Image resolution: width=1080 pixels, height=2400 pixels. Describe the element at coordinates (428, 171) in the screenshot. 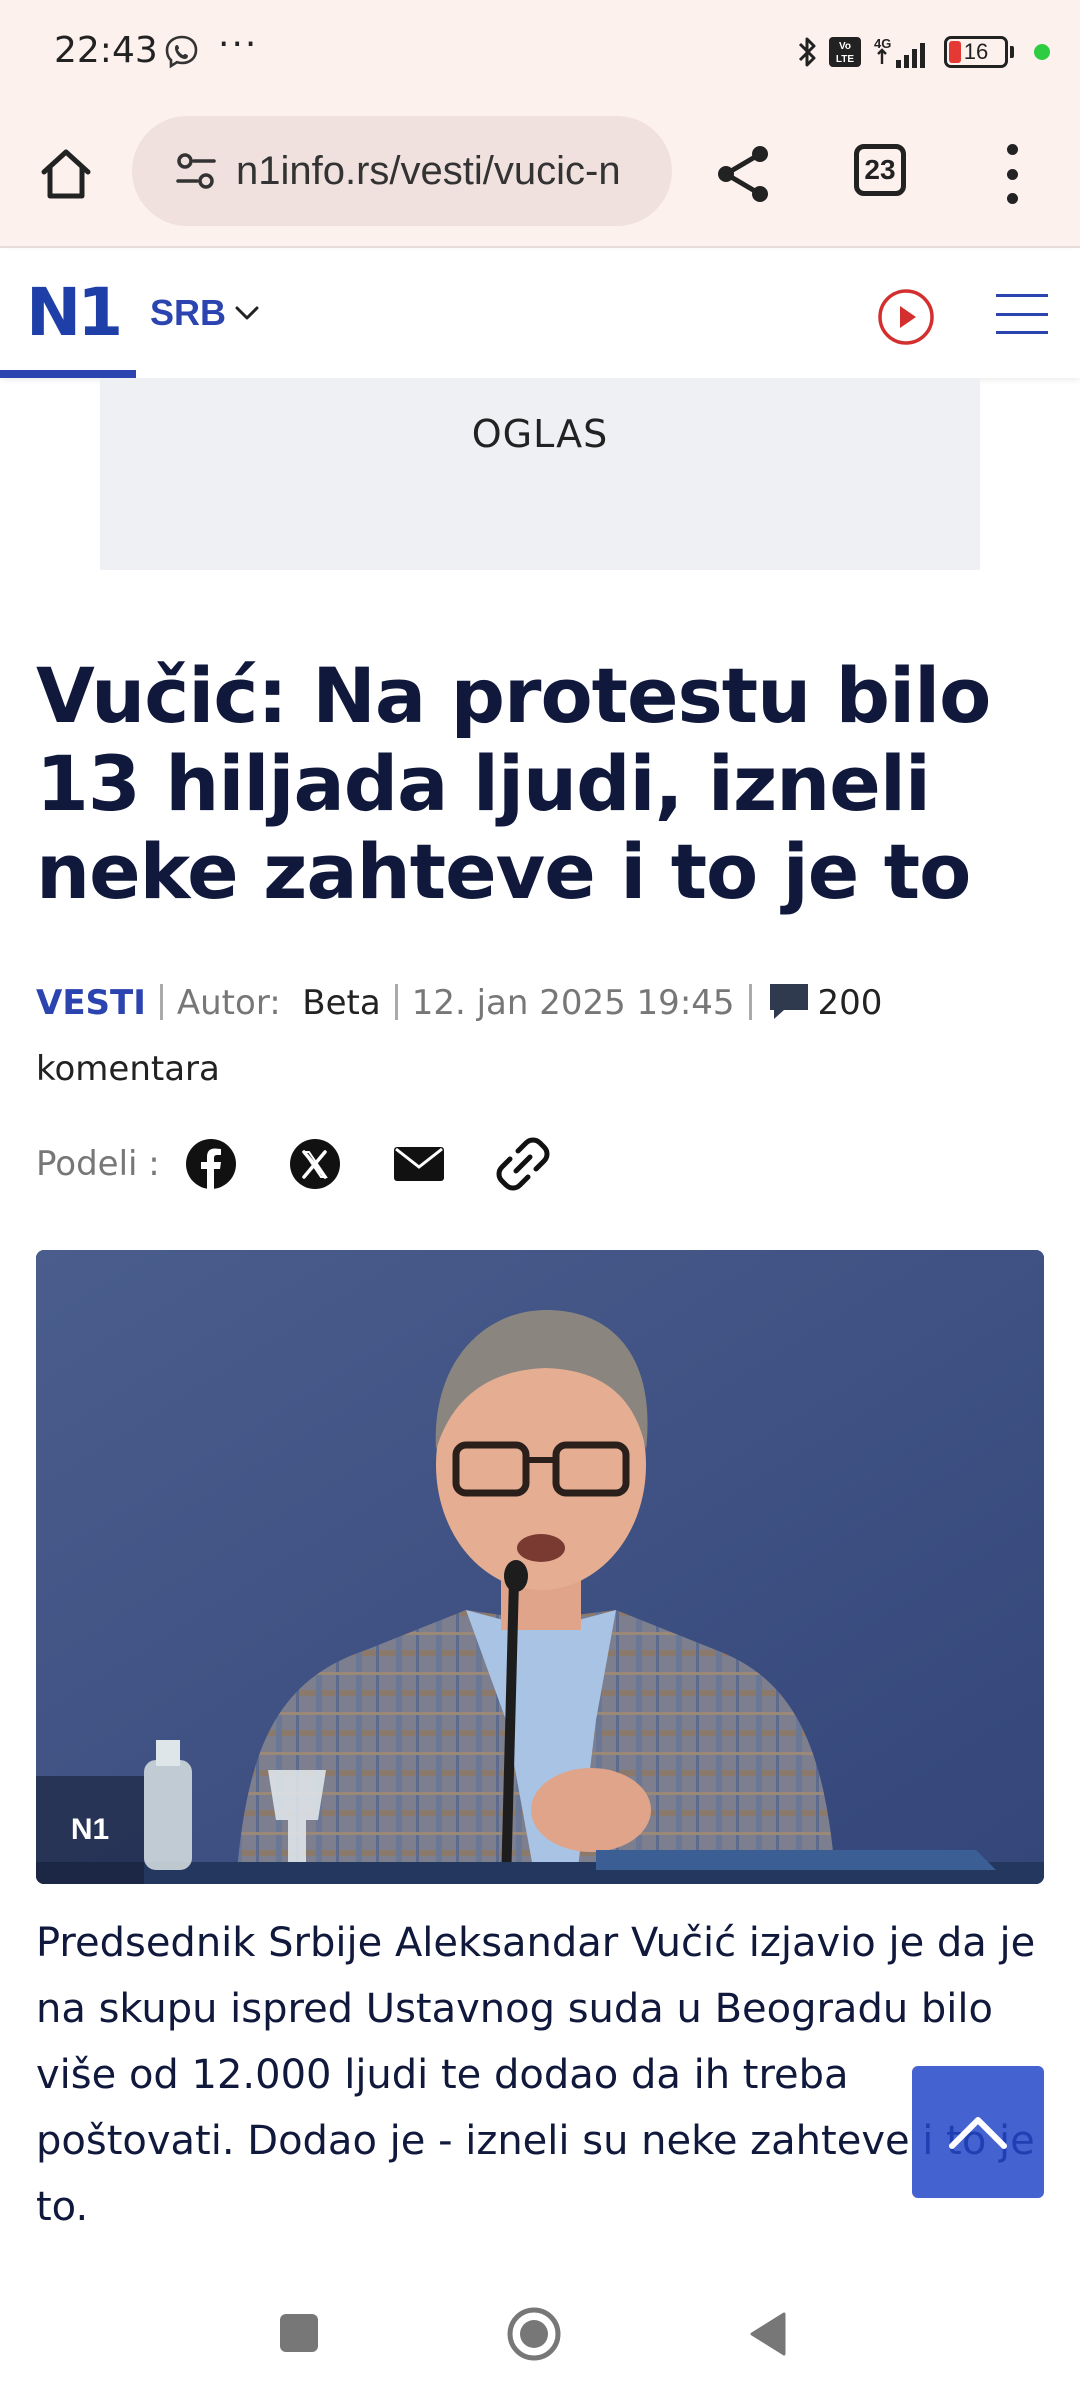

I see `url-text: n1info.rs/vesti/vucic-n` at that location.